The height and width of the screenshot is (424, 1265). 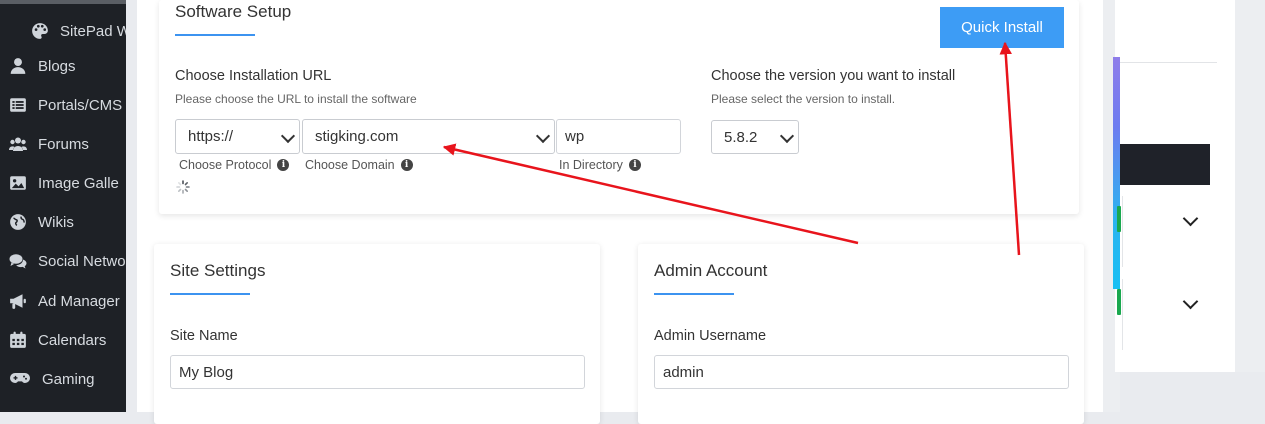 I want to click on domain-value: stigking.com, so click(x=357, y=136).